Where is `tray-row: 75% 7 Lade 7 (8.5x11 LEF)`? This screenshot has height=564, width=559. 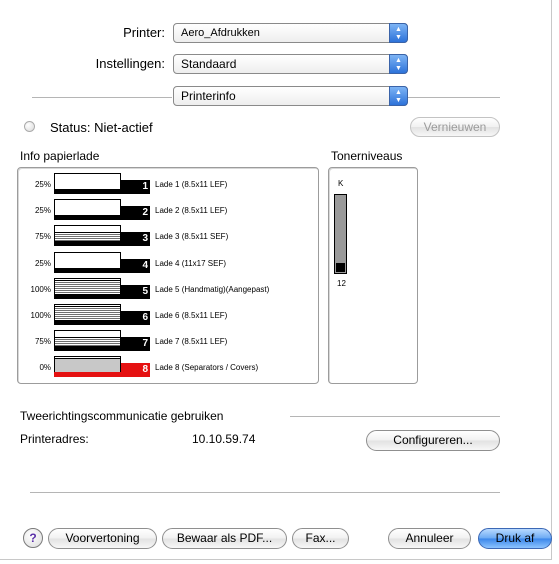 tray-row: 75% 7 Lade 7 (8.5x11 LEF) is located at coordinates (166, 341).